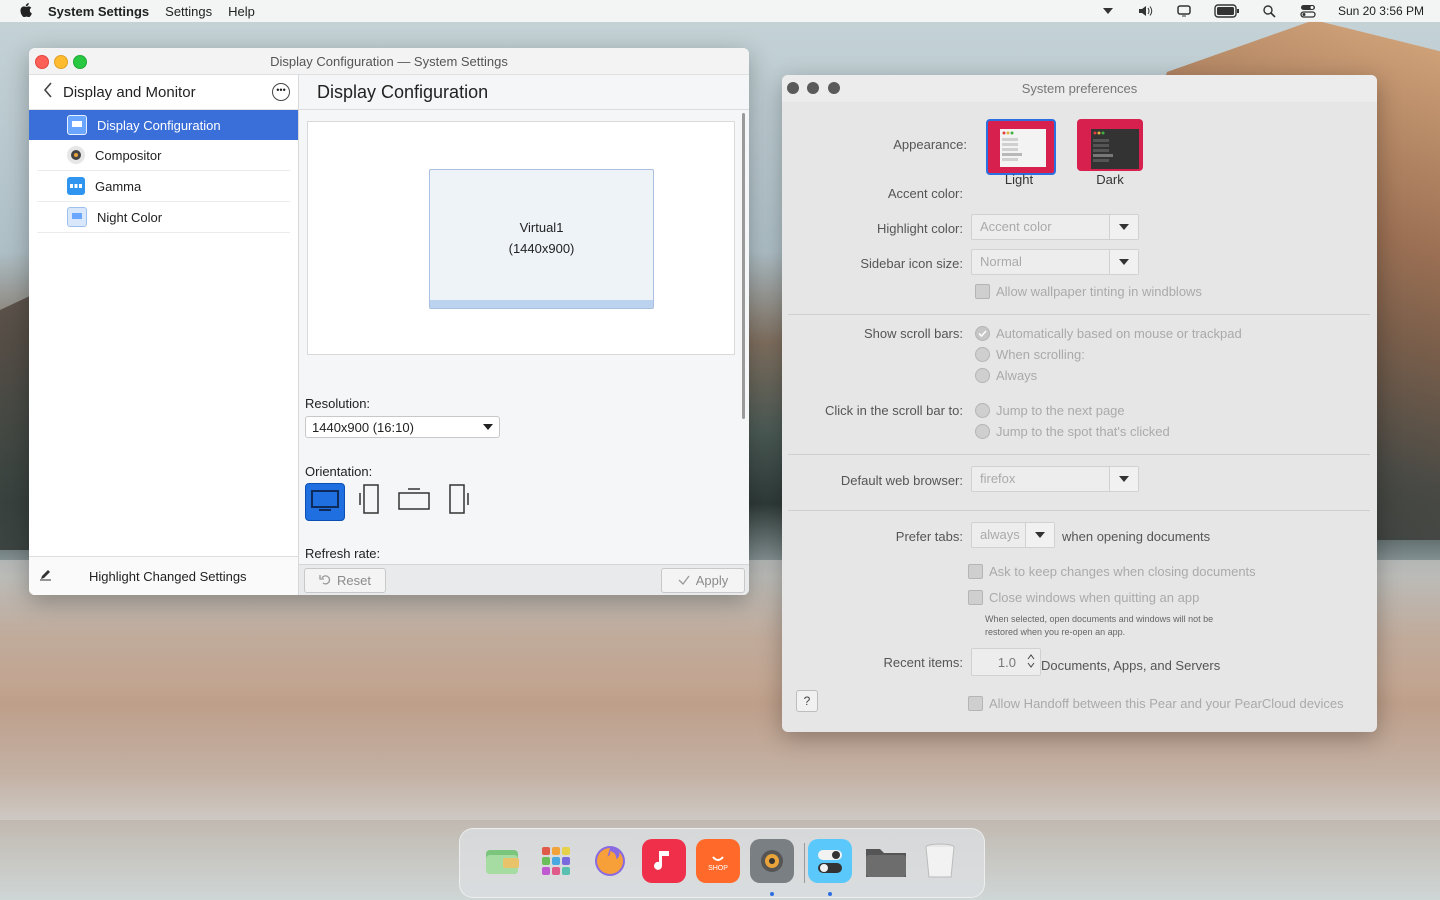 This screenshot has width=1440, height=900. I want to click on show-scroll-bars-label: Show scroll bars:, so click(913, 333).